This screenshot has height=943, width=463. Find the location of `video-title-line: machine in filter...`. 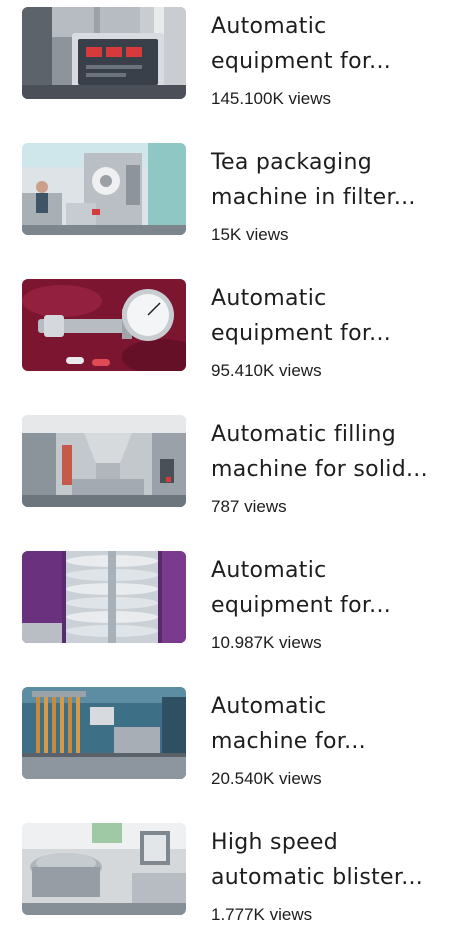

video-title-line: machine in filter... is located at coordinates (313, 197).